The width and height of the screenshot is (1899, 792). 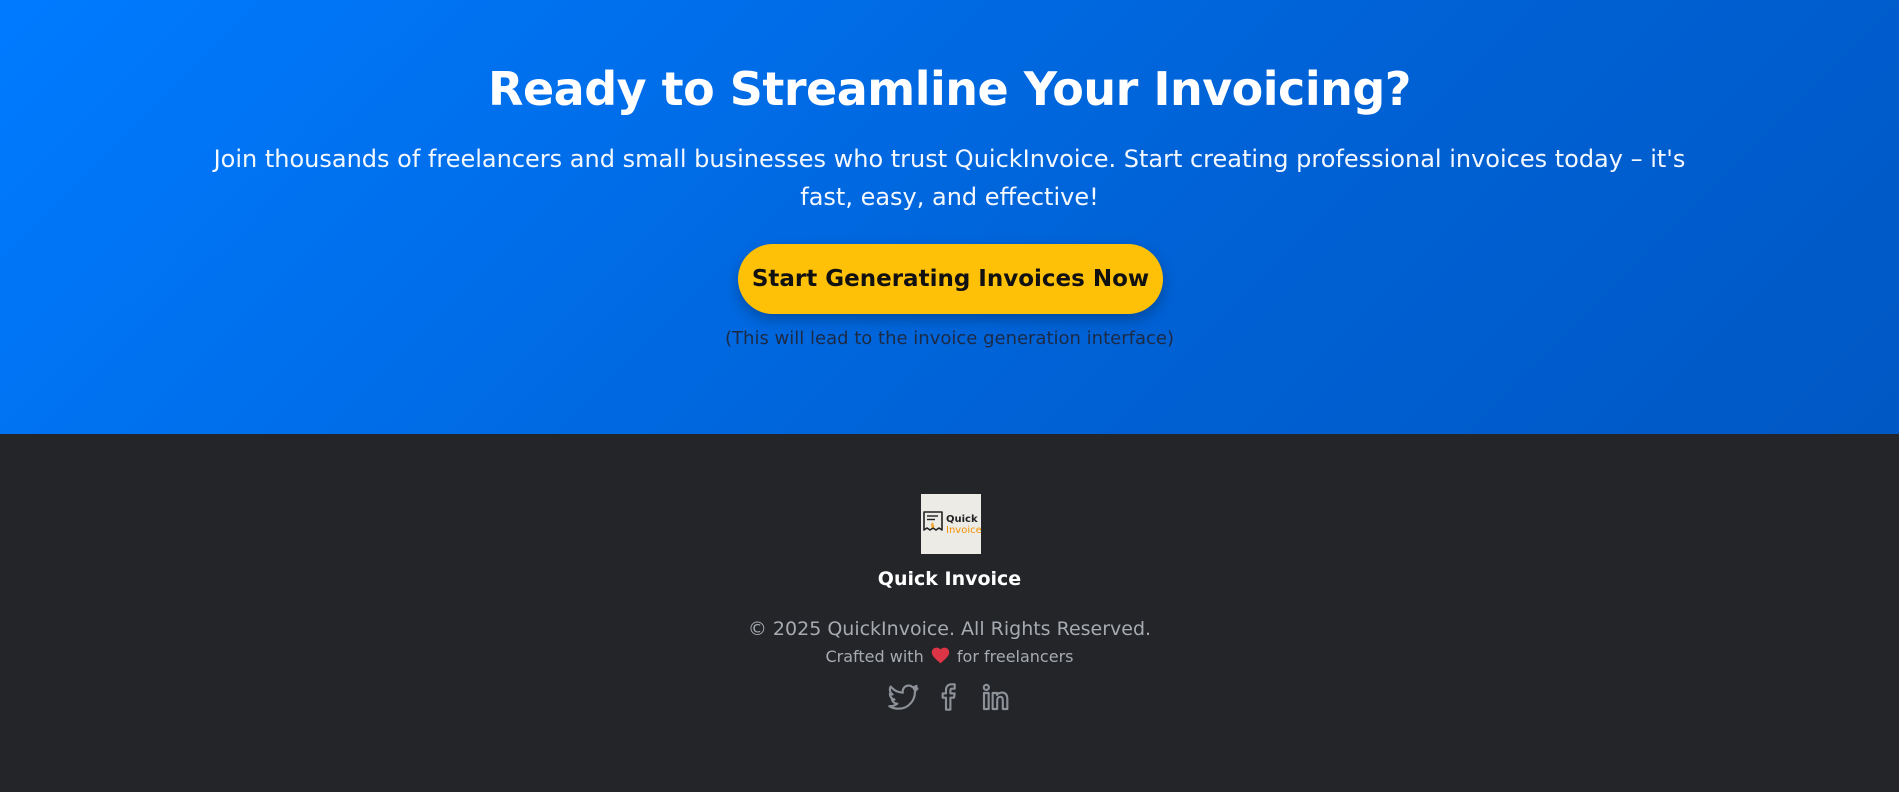 I want to click on logo-text-invoice: Invoice, so click(x=963, y=530).